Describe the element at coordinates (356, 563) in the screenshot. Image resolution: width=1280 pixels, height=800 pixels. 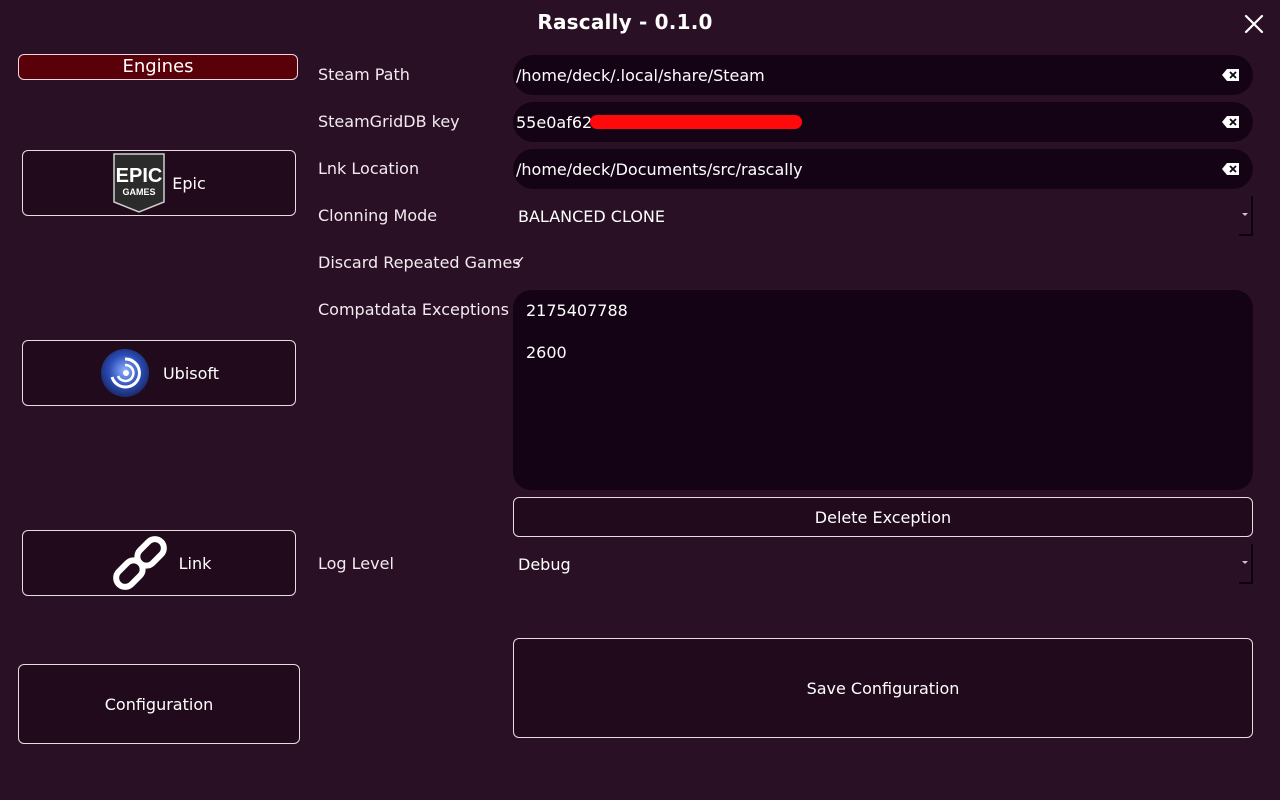
I see `log-level-label: Log Level` at that location.